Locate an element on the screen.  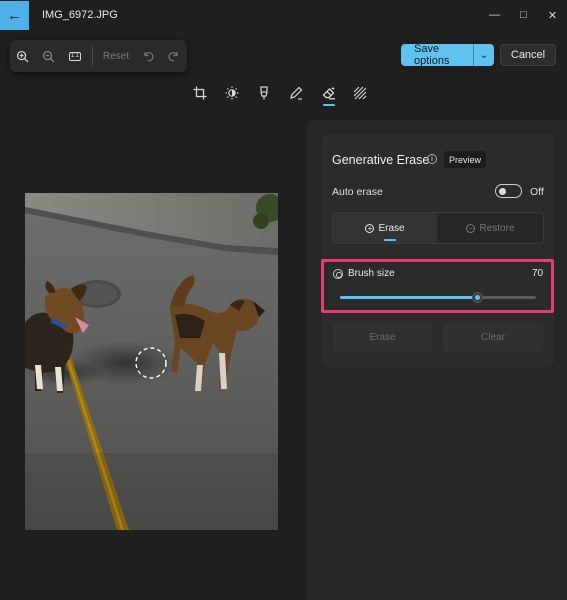
markup-tool is located at coordinates (296, 93).